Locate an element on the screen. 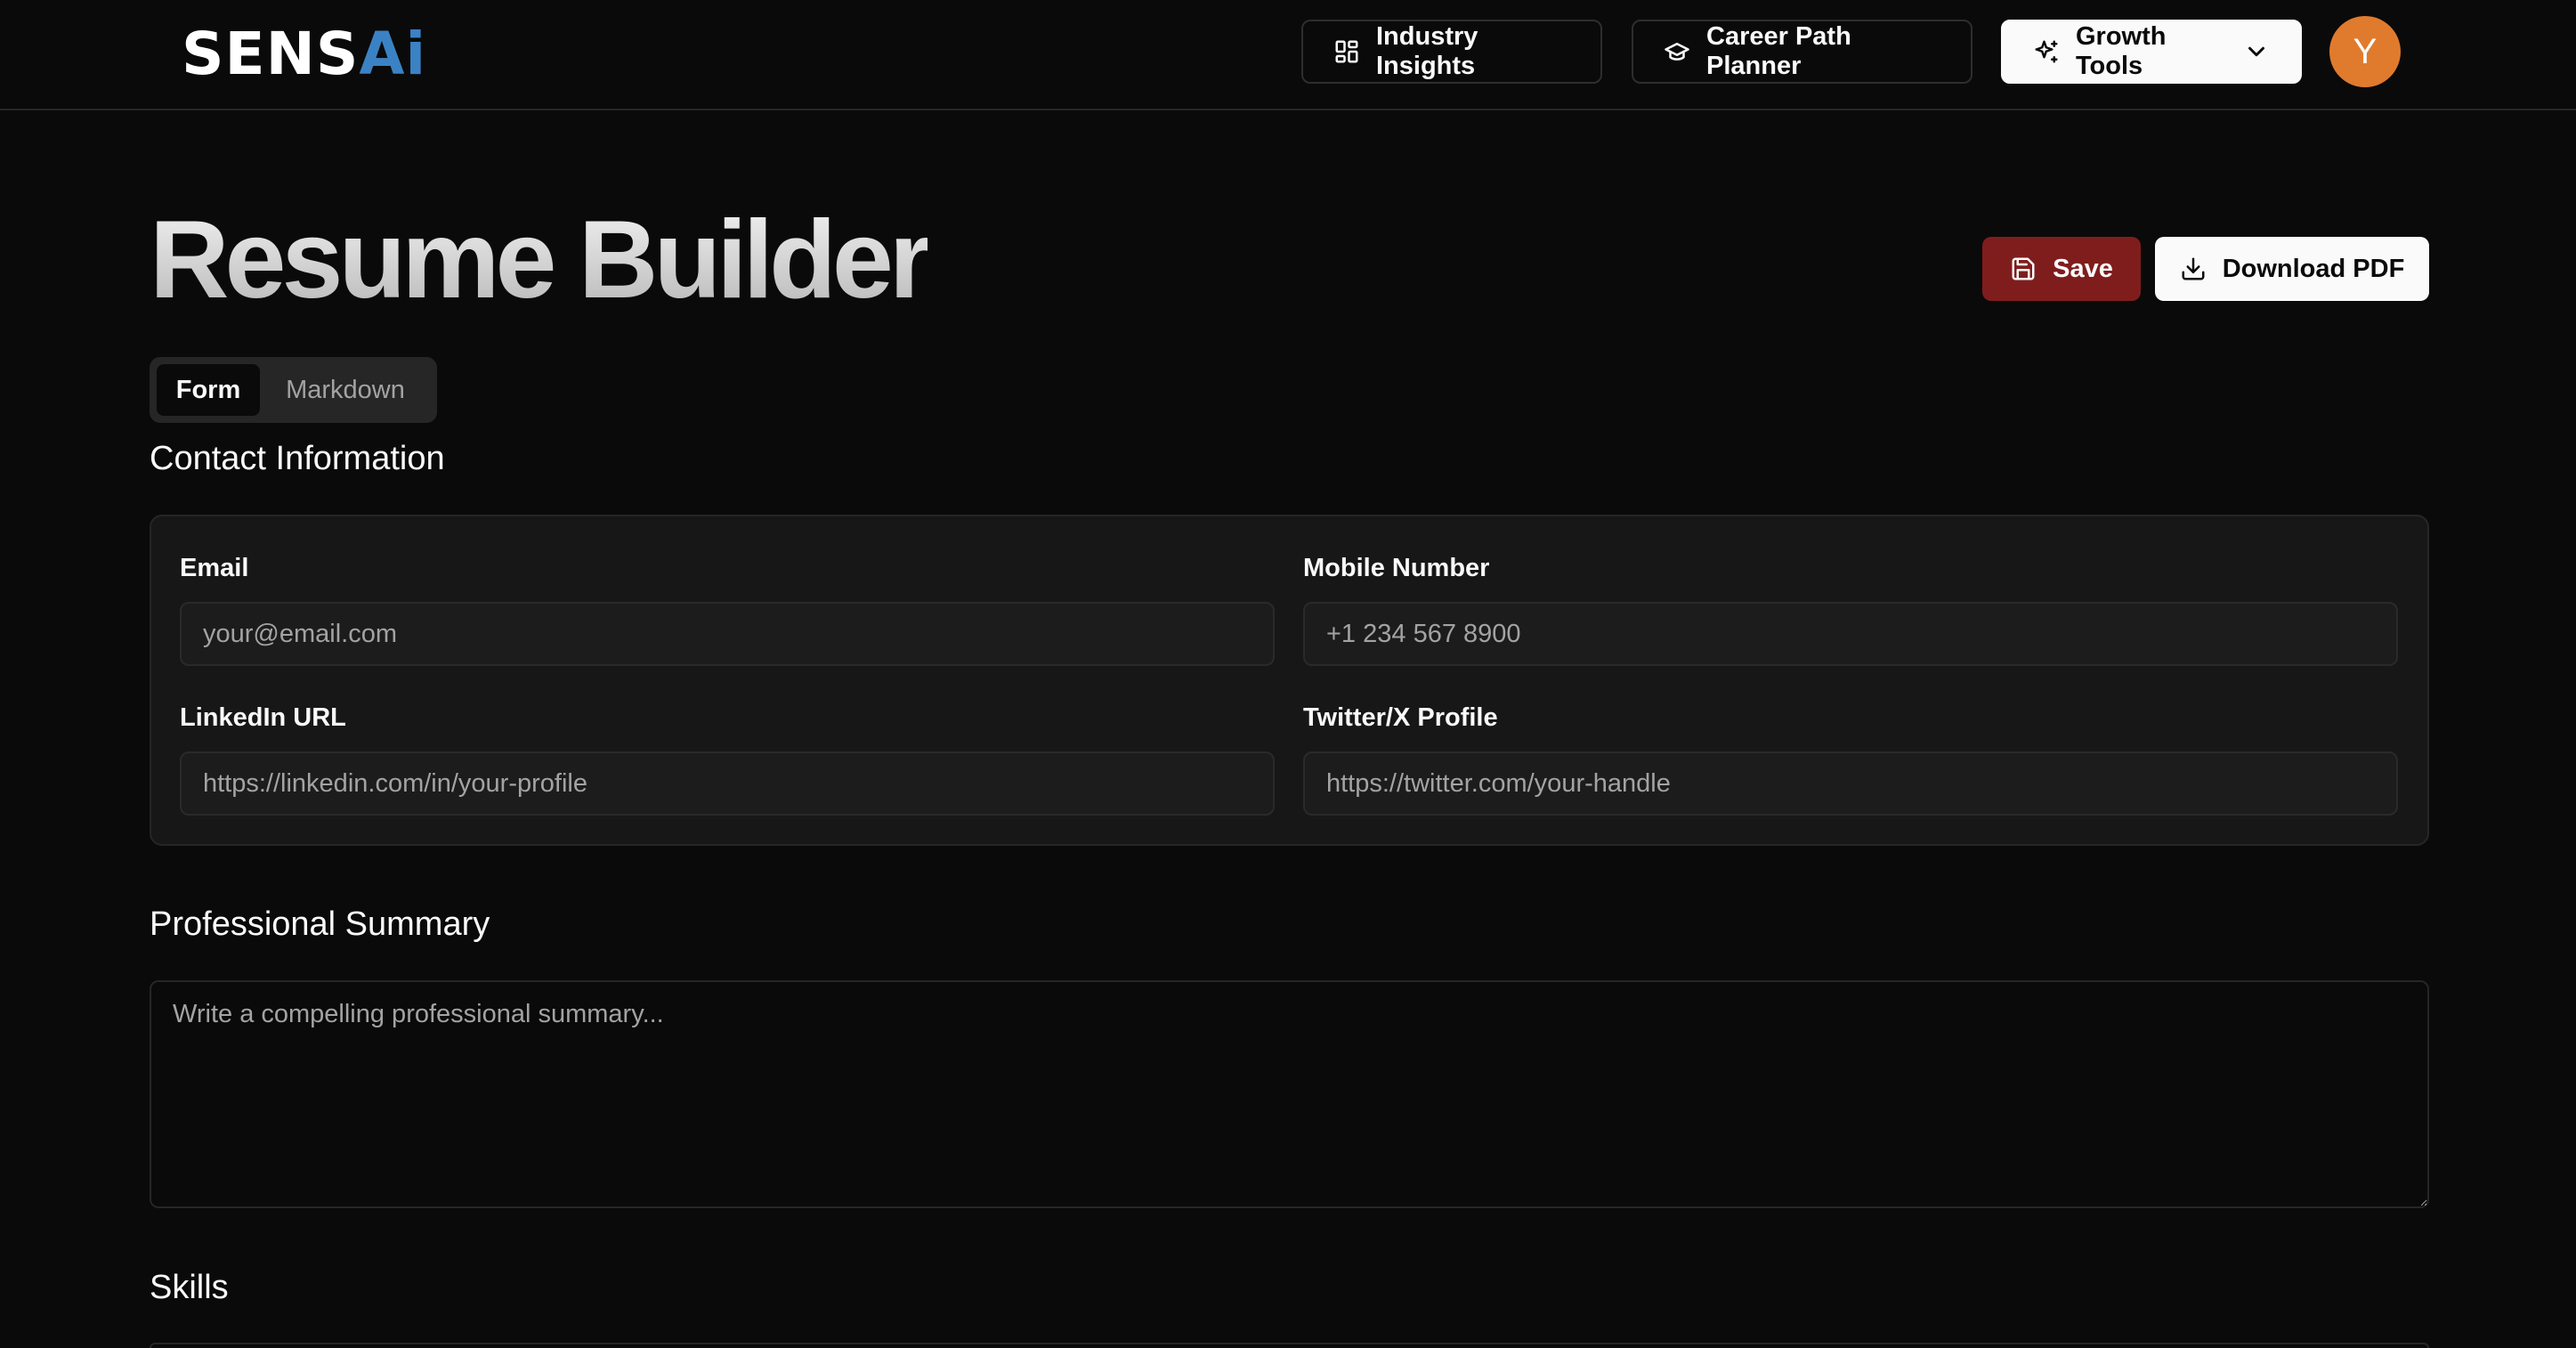  twitter-profile-field is located at coordinates (1850, 783).